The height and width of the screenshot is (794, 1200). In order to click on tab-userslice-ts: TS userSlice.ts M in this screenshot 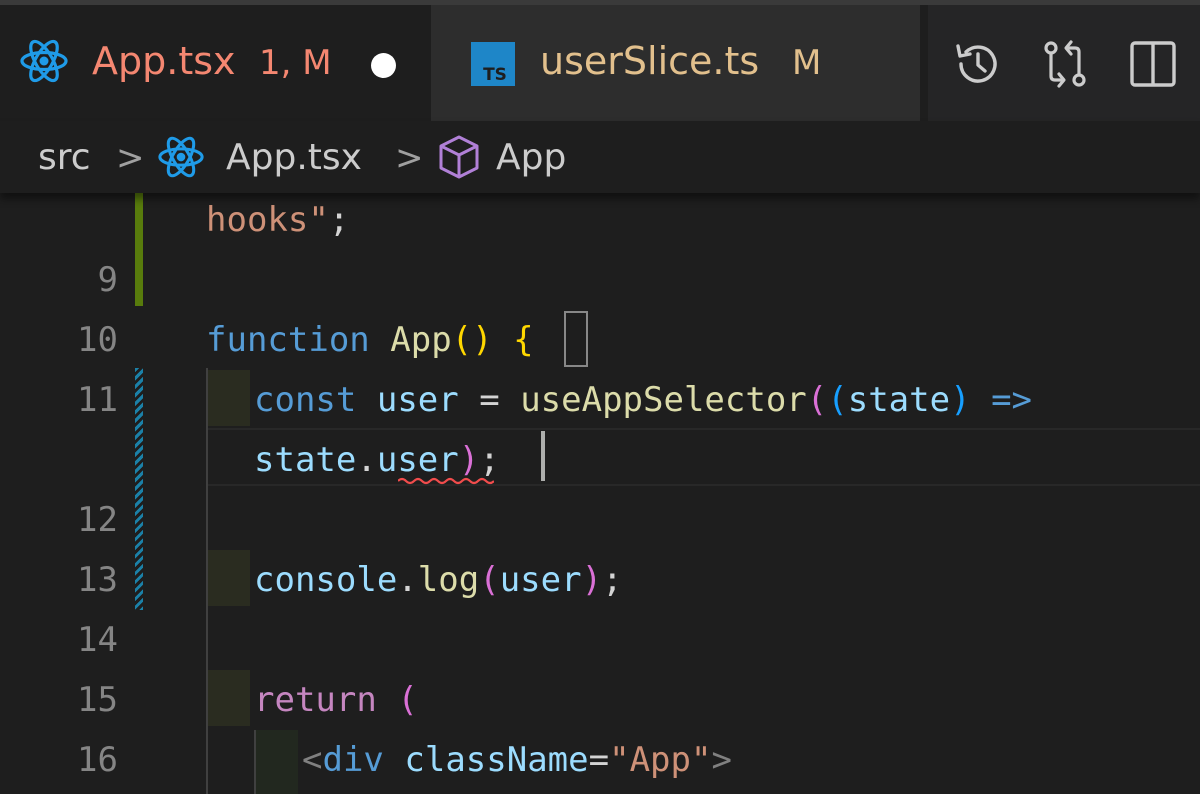, I will do `click(675, 63)`.